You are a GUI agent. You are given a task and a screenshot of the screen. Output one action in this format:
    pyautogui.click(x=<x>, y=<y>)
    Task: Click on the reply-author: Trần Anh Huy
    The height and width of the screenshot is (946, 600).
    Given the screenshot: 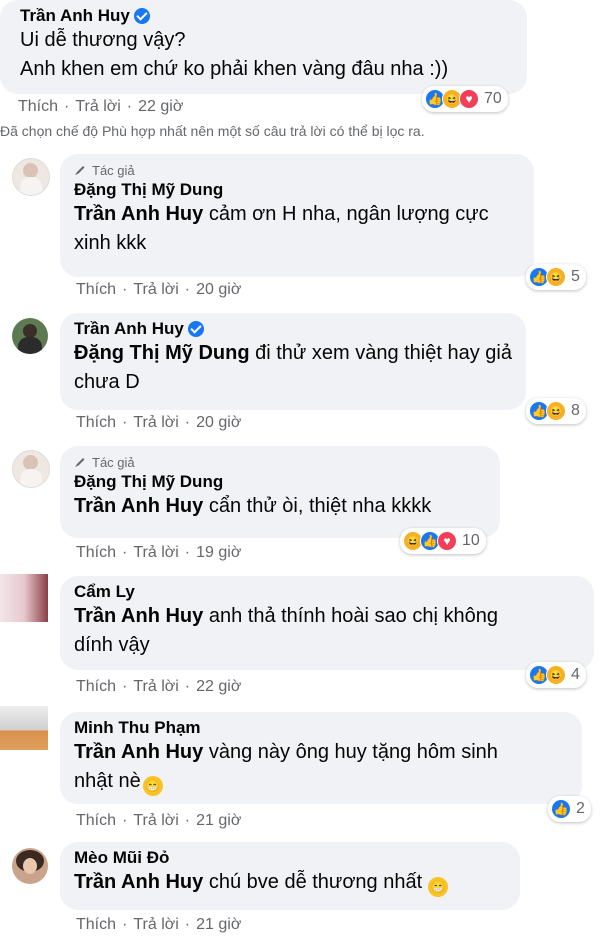 What is the action you would take?
    pyautogui.click(x=293, y=329)
    